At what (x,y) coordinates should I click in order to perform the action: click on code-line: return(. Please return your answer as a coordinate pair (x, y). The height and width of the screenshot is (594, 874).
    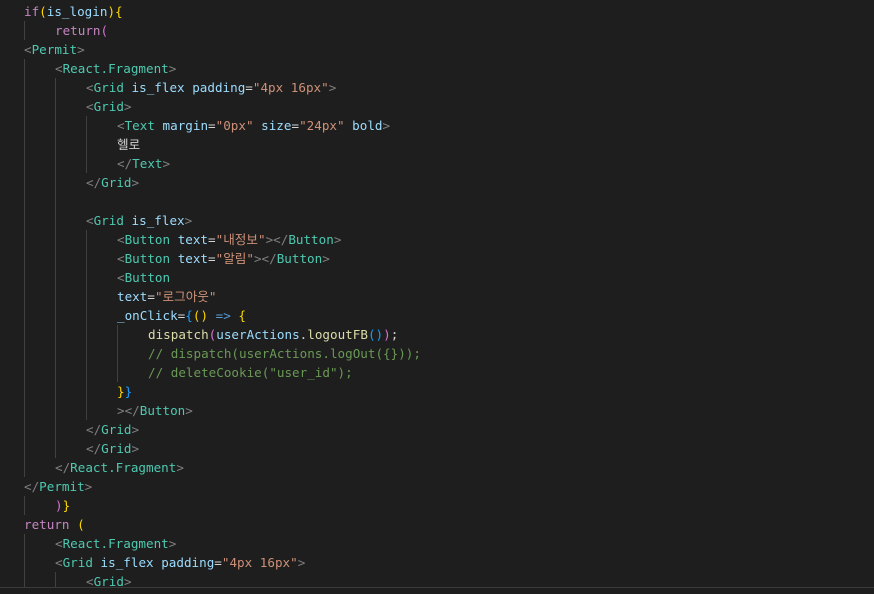
    Looking at the image, I should click on (449, 30).